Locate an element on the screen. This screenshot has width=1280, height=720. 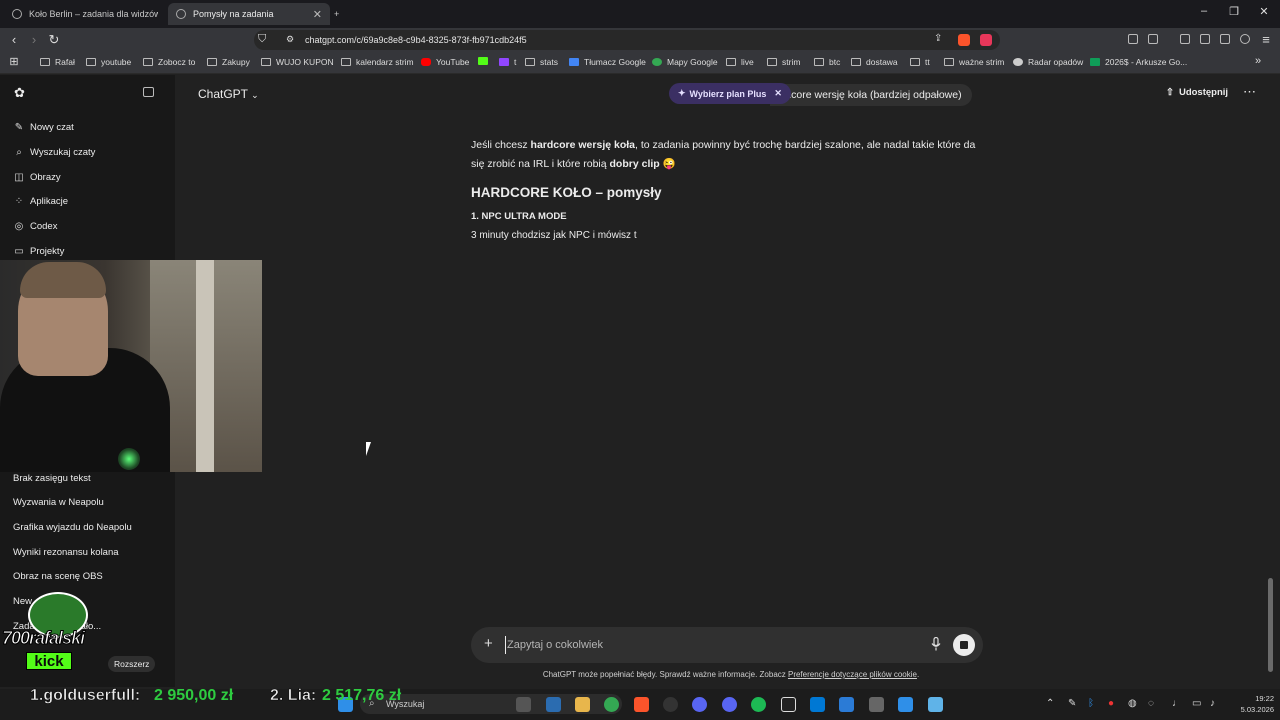
bookmark-youtube-folder: youtube is located at coordinates (108, 62).